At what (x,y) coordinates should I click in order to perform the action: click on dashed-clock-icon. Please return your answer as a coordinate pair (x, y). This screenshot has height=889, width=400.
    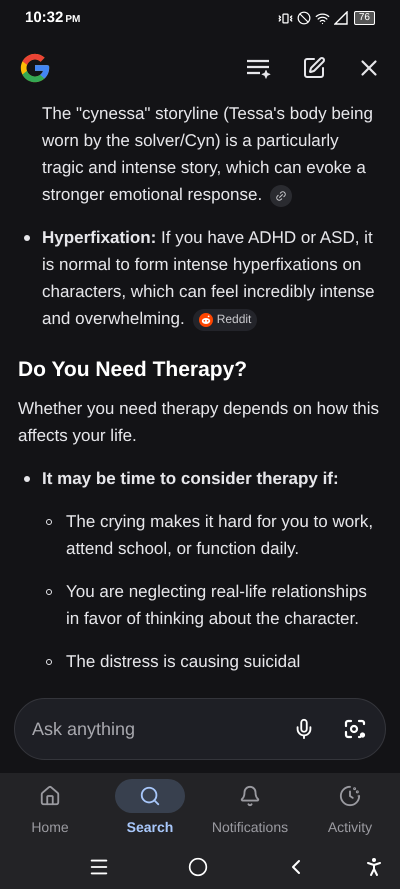
    Looking at the image, I should click on (350, 796).